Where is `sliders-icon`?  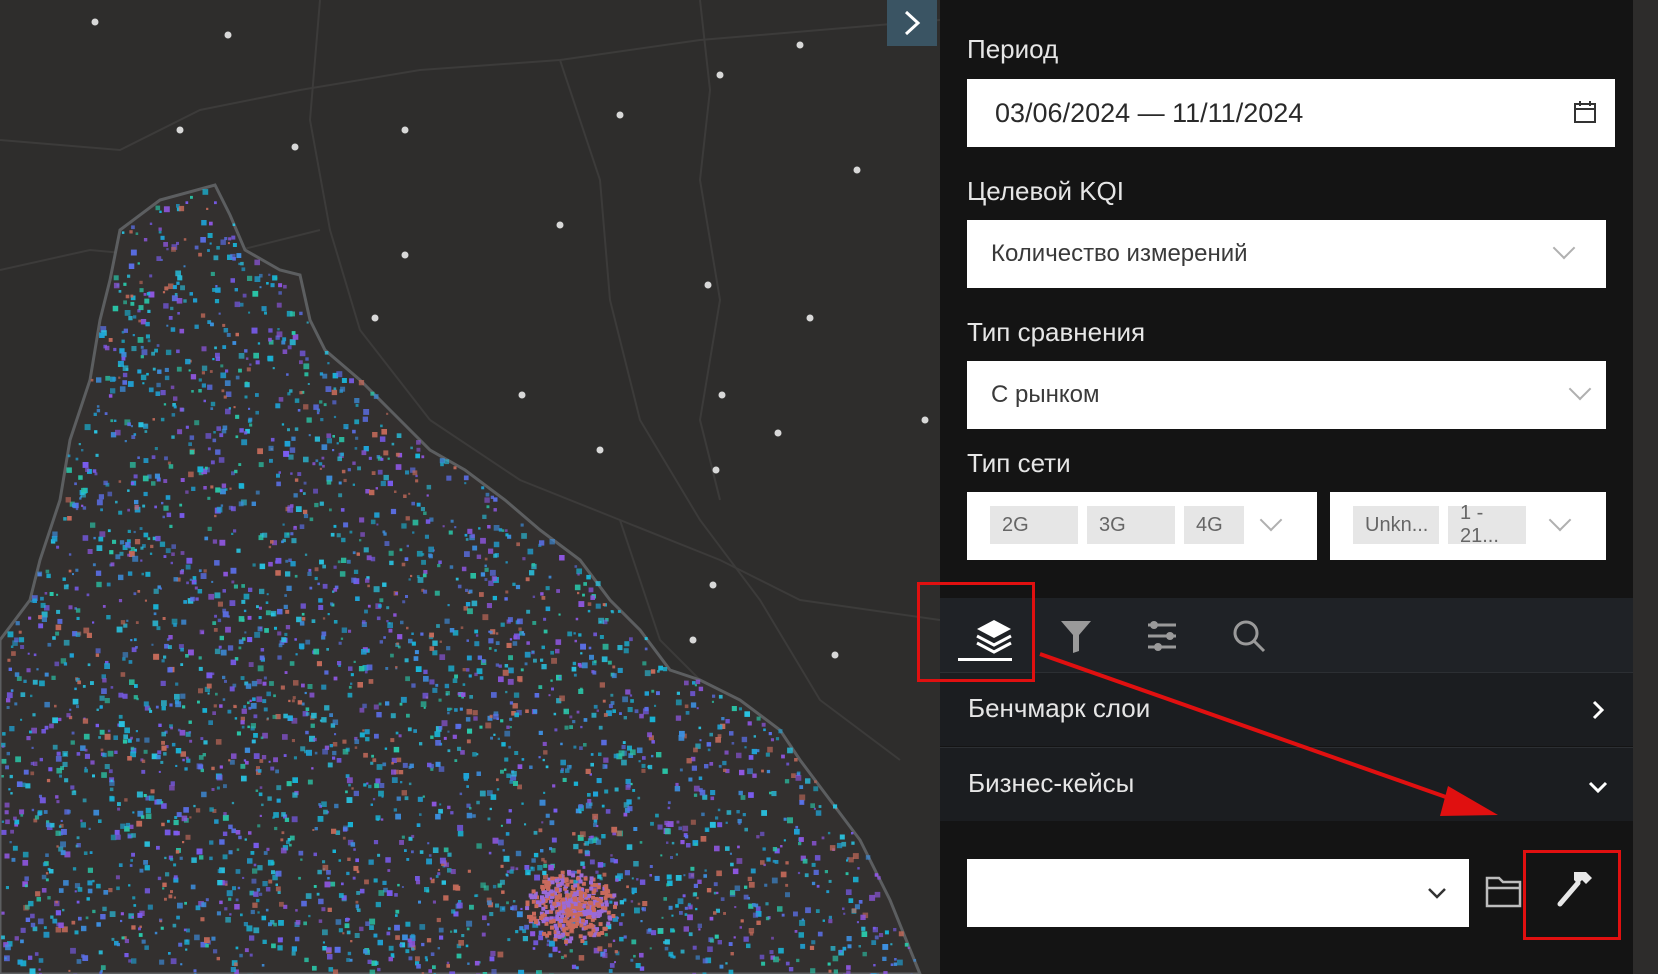 sliders-icon is located at coordinates (1162, 636).